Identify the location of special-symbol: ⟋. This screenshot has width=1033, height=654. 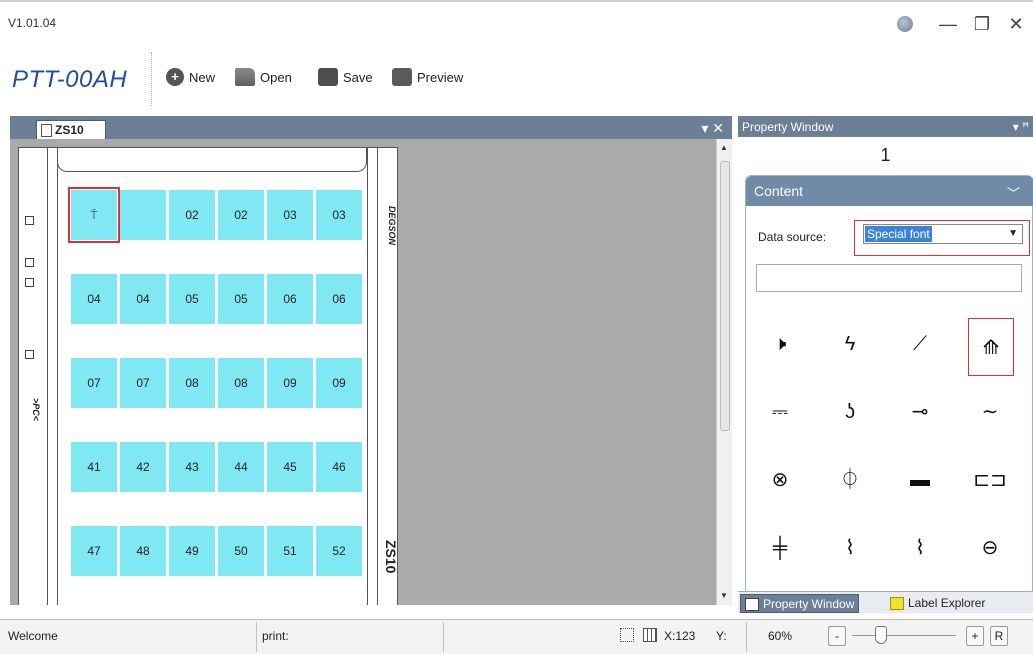
(920, 344).